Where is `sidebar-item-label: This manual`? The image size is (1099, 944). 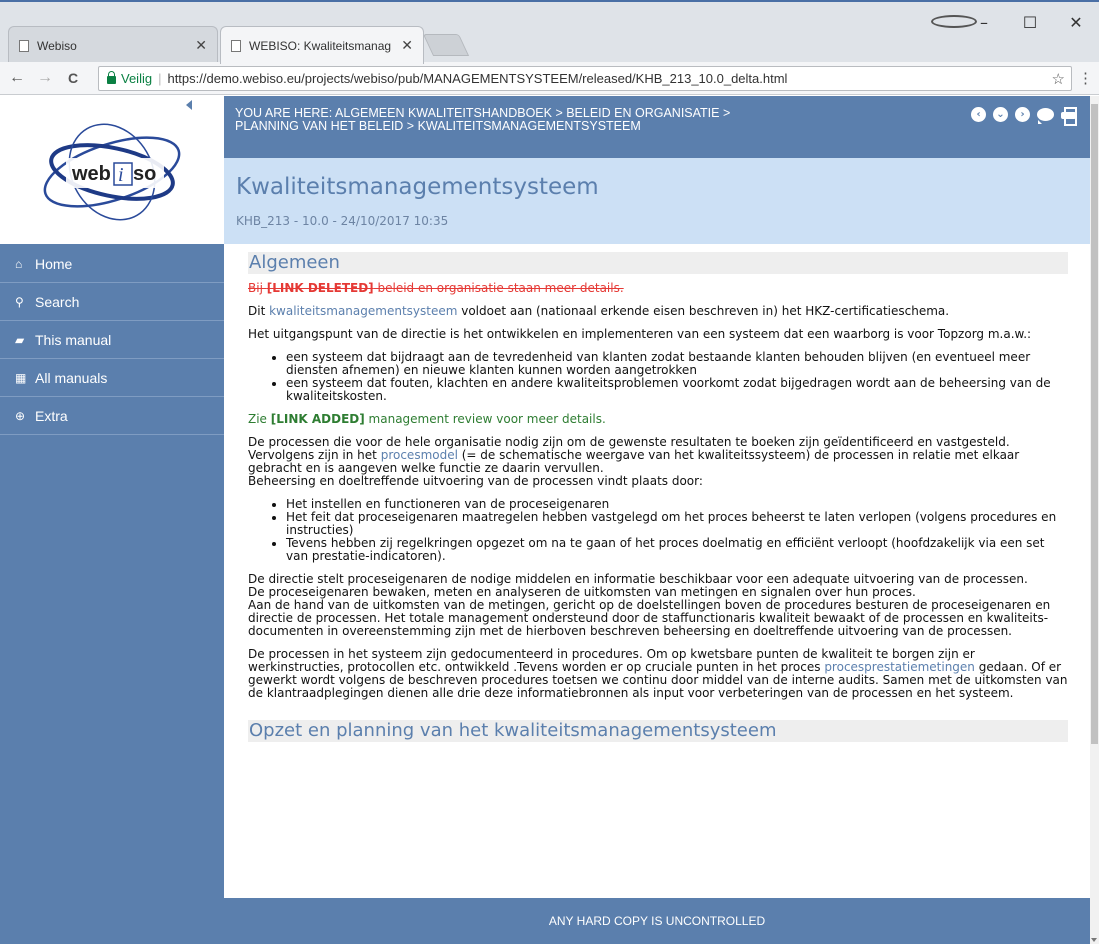
sidebar-item-label: This manual is located at coordinates (73, 340).